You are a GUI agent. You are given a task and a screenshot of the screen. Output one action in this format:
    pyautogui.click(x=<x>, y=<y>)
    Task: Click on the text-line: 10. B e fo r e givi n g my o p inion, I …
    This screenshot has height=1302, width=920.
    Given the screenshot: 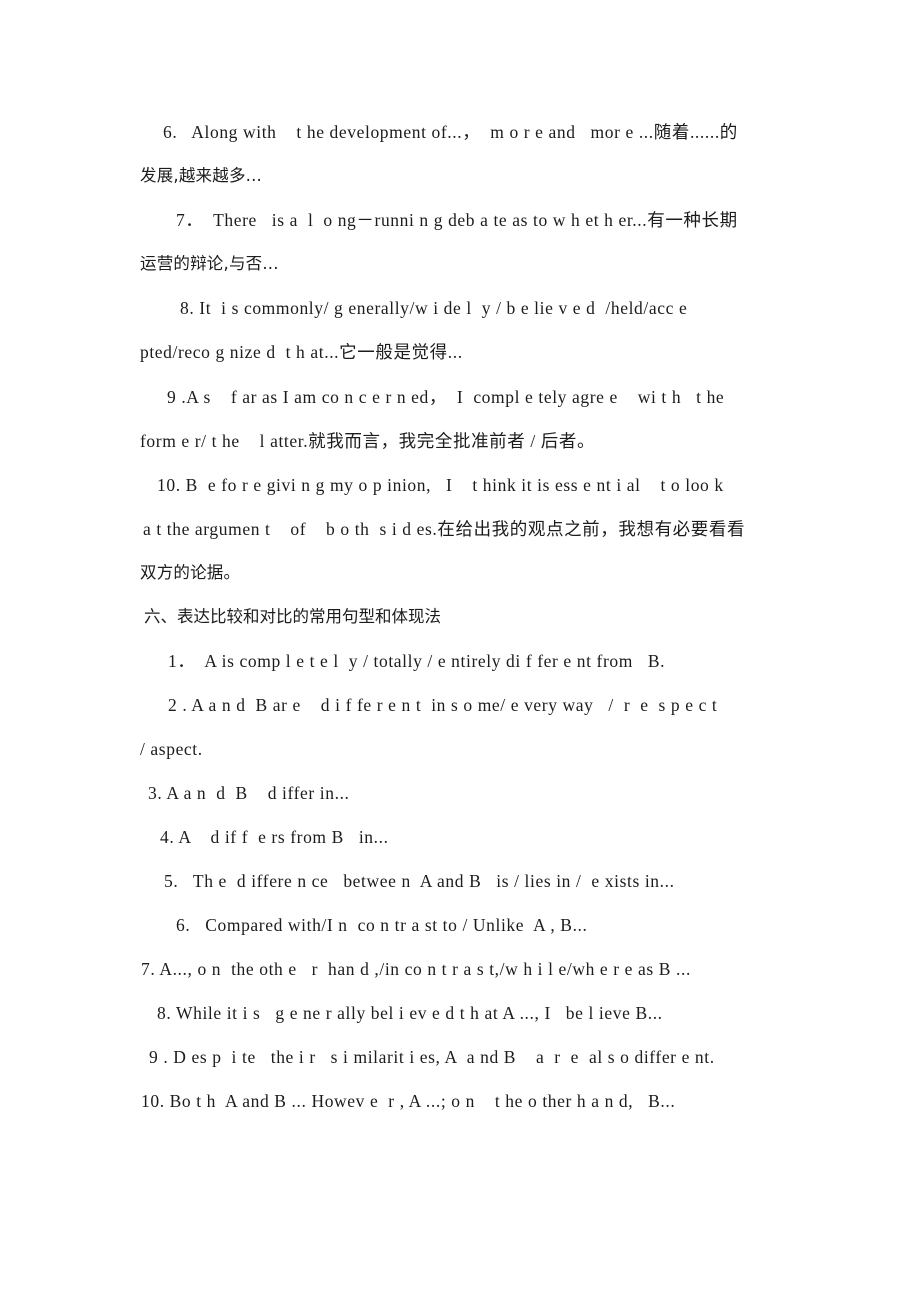 What is the action you would take?
    pyautogui.click(x=440, y=485)
    